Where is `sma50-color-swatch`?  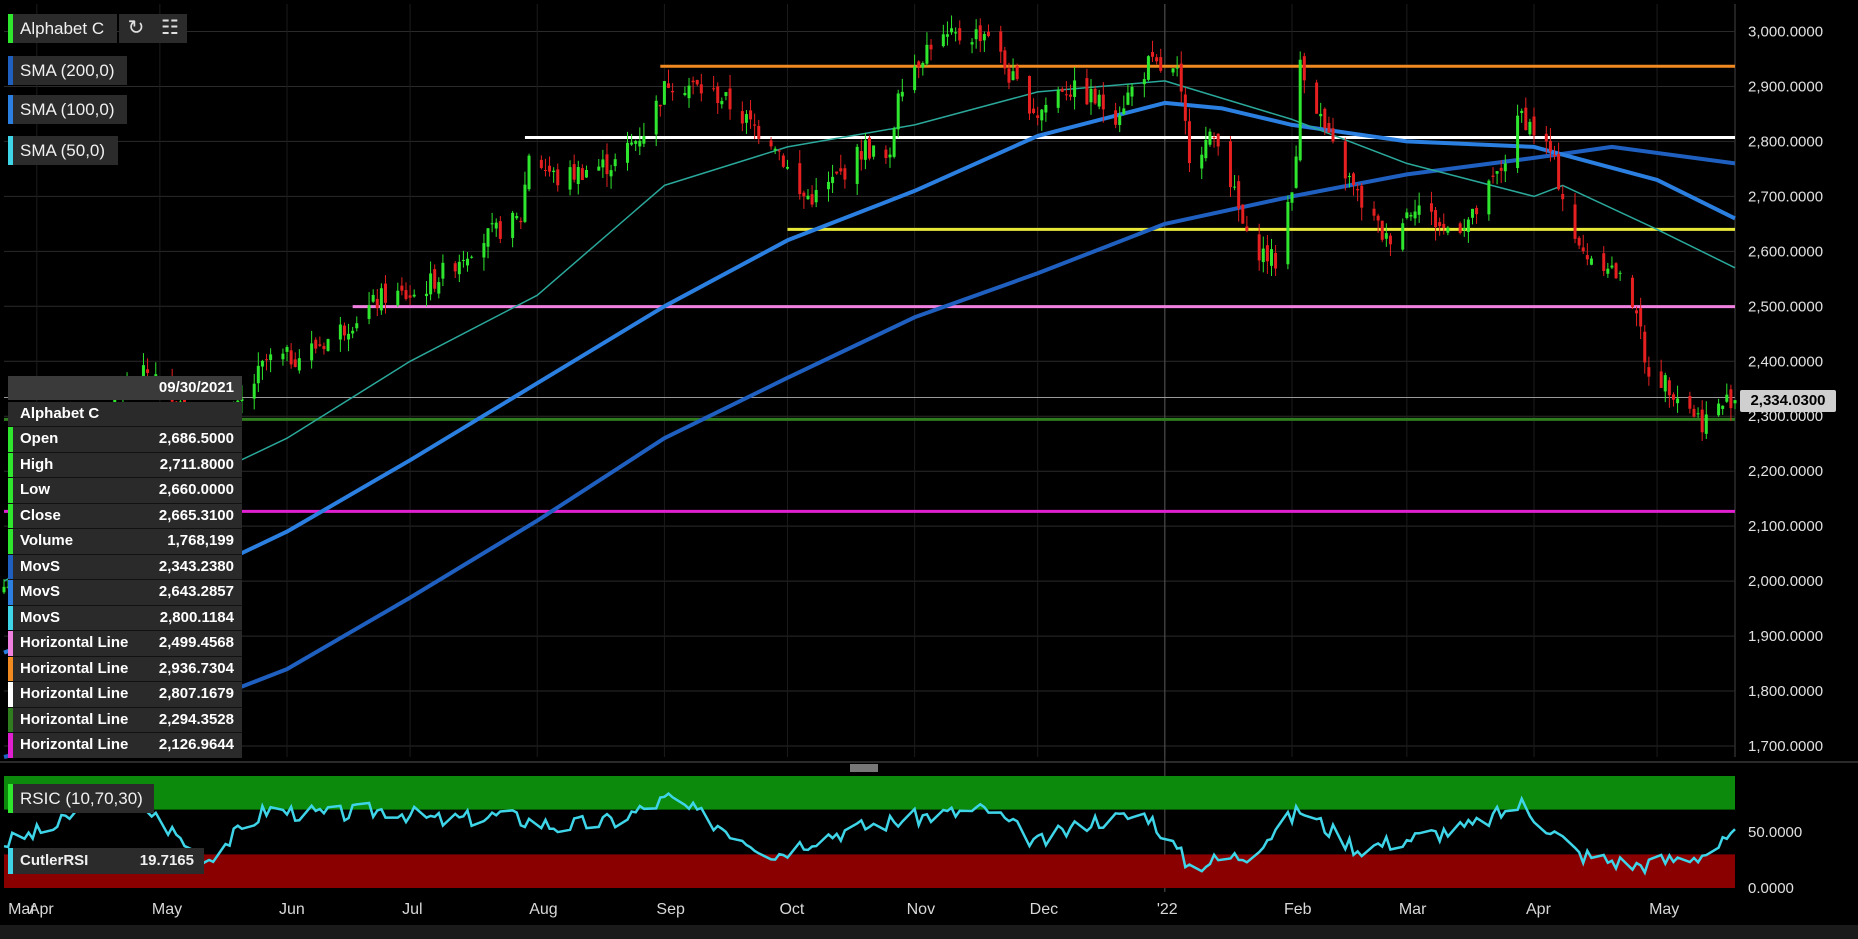 sma50-color-swatch is located at coordinates (10, 150).